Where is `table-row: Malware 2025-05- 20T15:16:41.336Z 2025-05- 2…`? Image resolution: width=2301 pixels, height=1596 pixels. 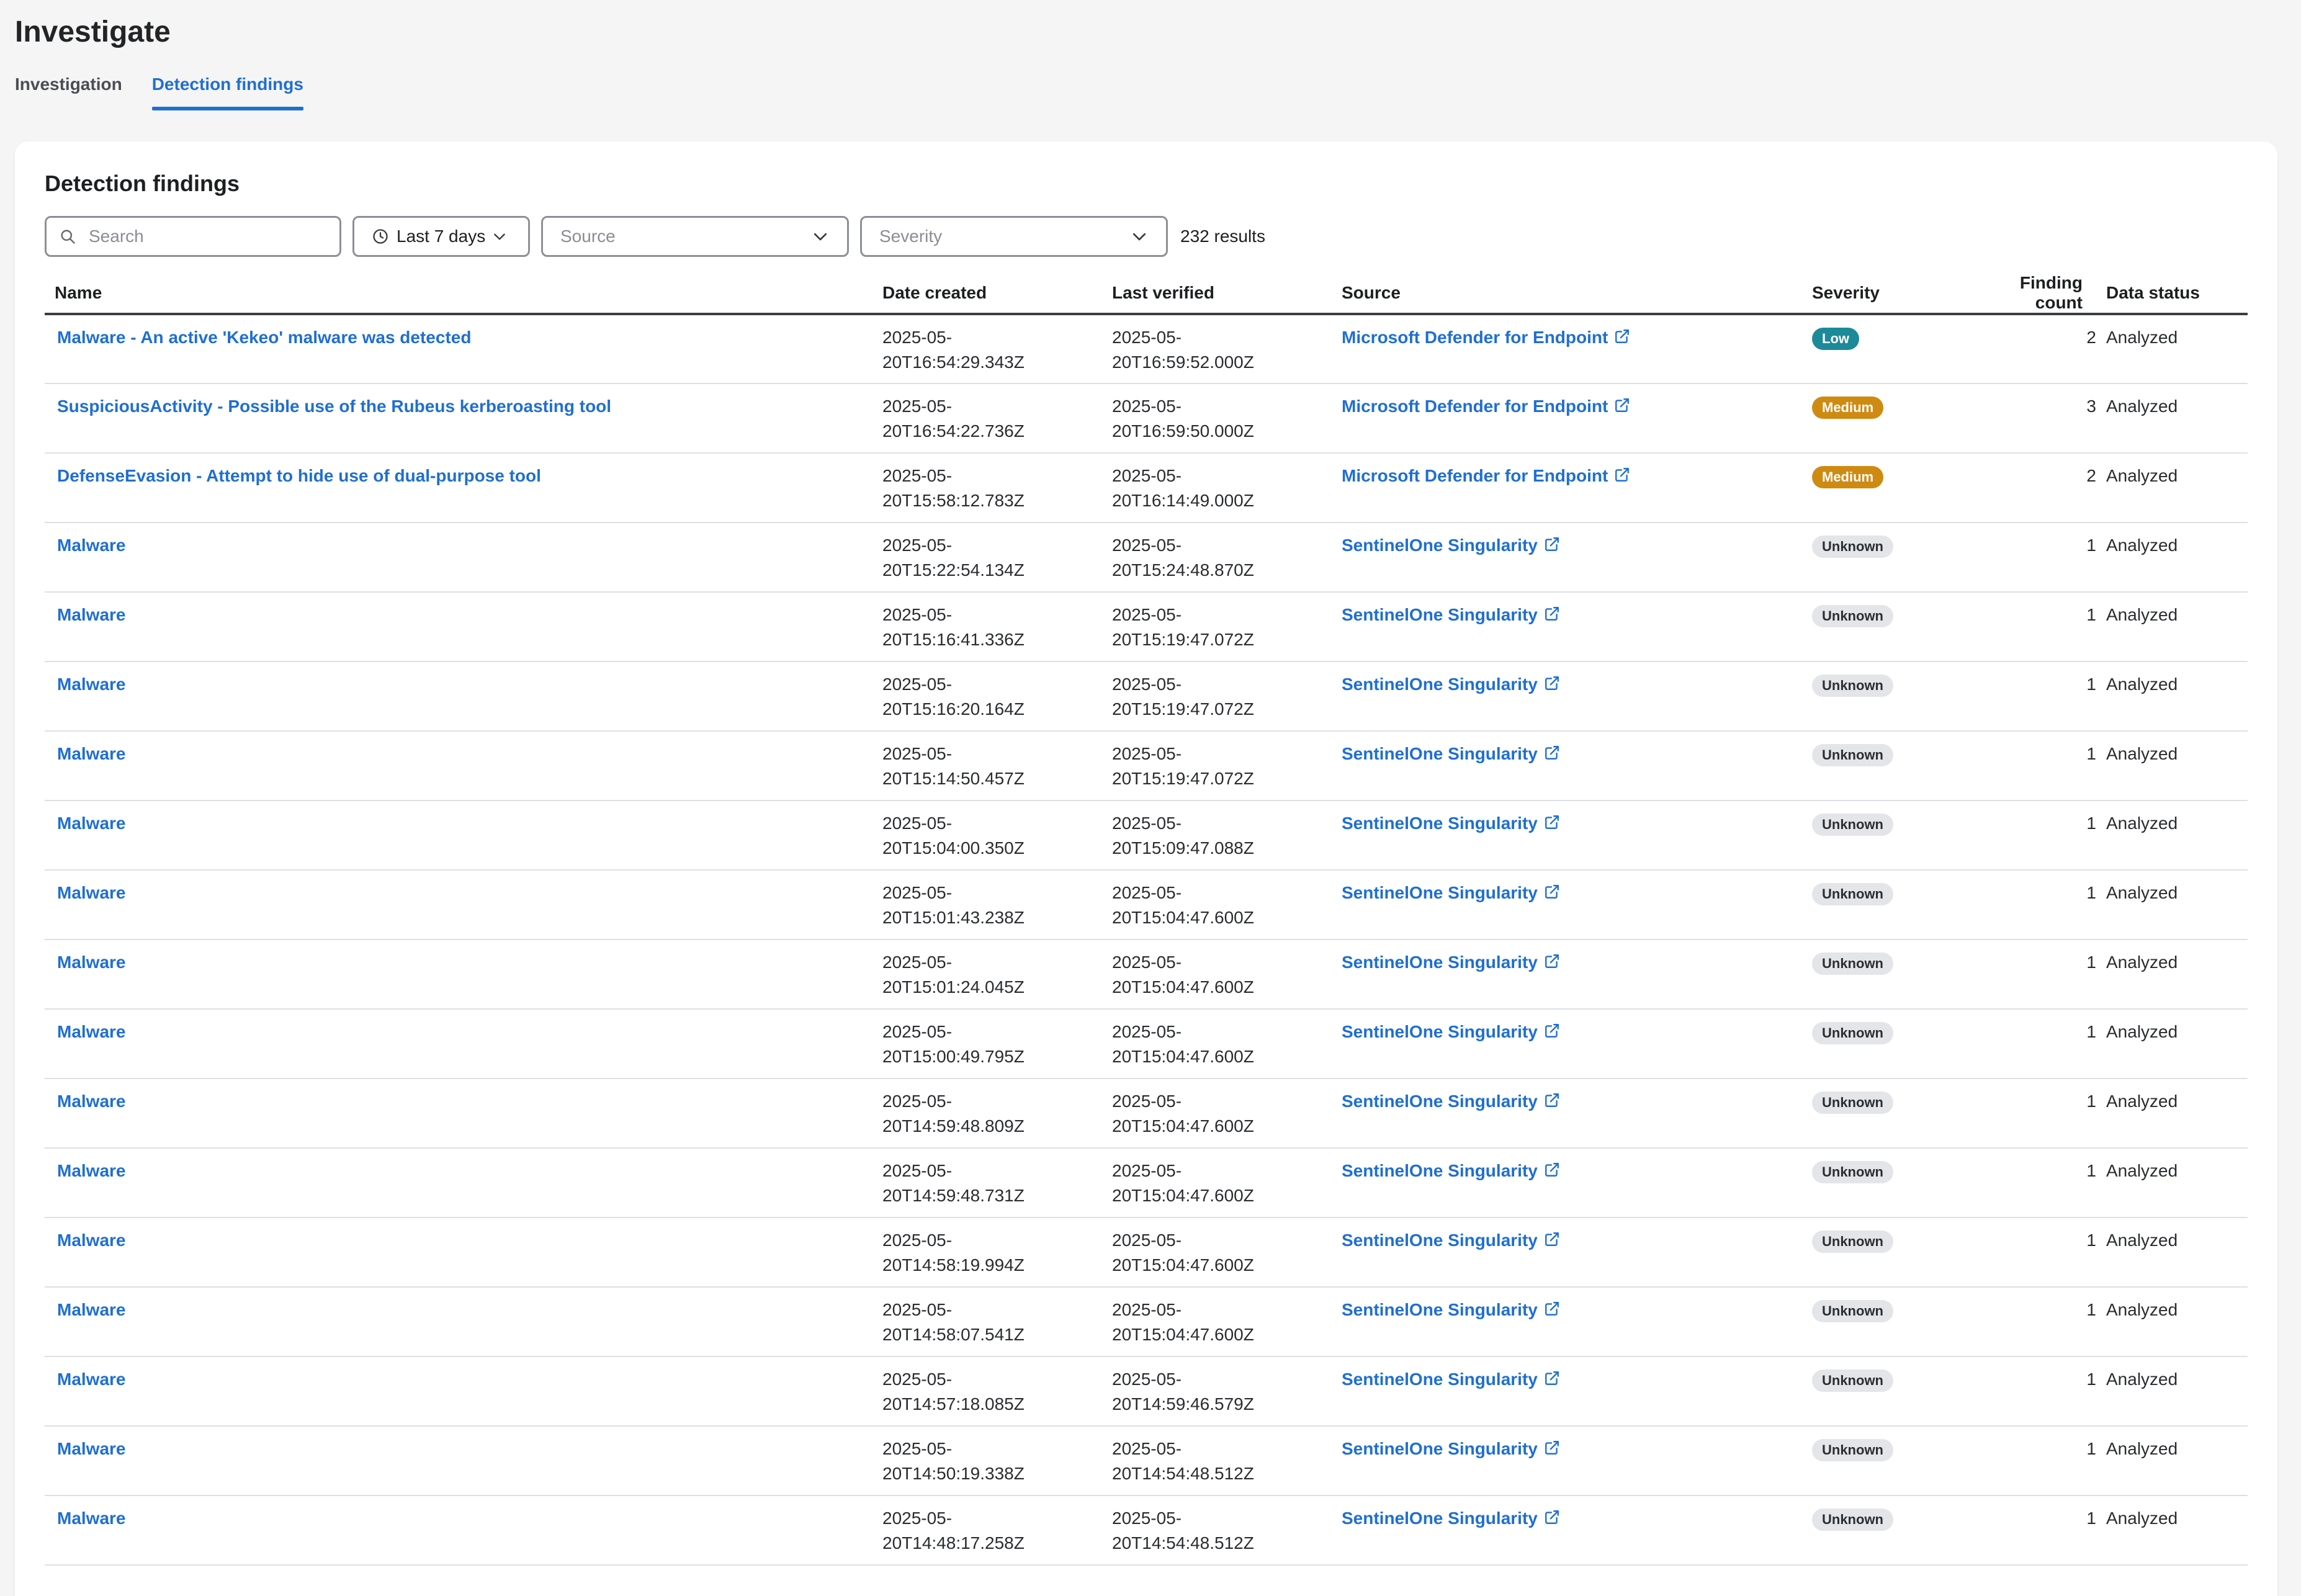 table-row: Malware 2025-05- 20T15:16:41.336Z 2025-05- 2… is located at coordinates (1146, 627).